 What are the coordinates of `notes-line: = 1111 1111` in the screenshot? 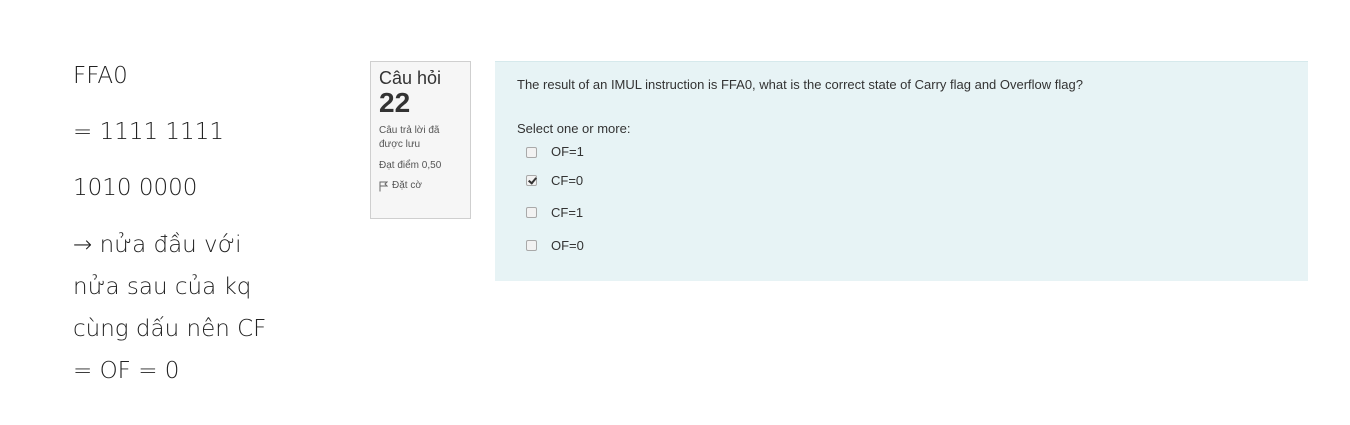 It's located at (148, 132).